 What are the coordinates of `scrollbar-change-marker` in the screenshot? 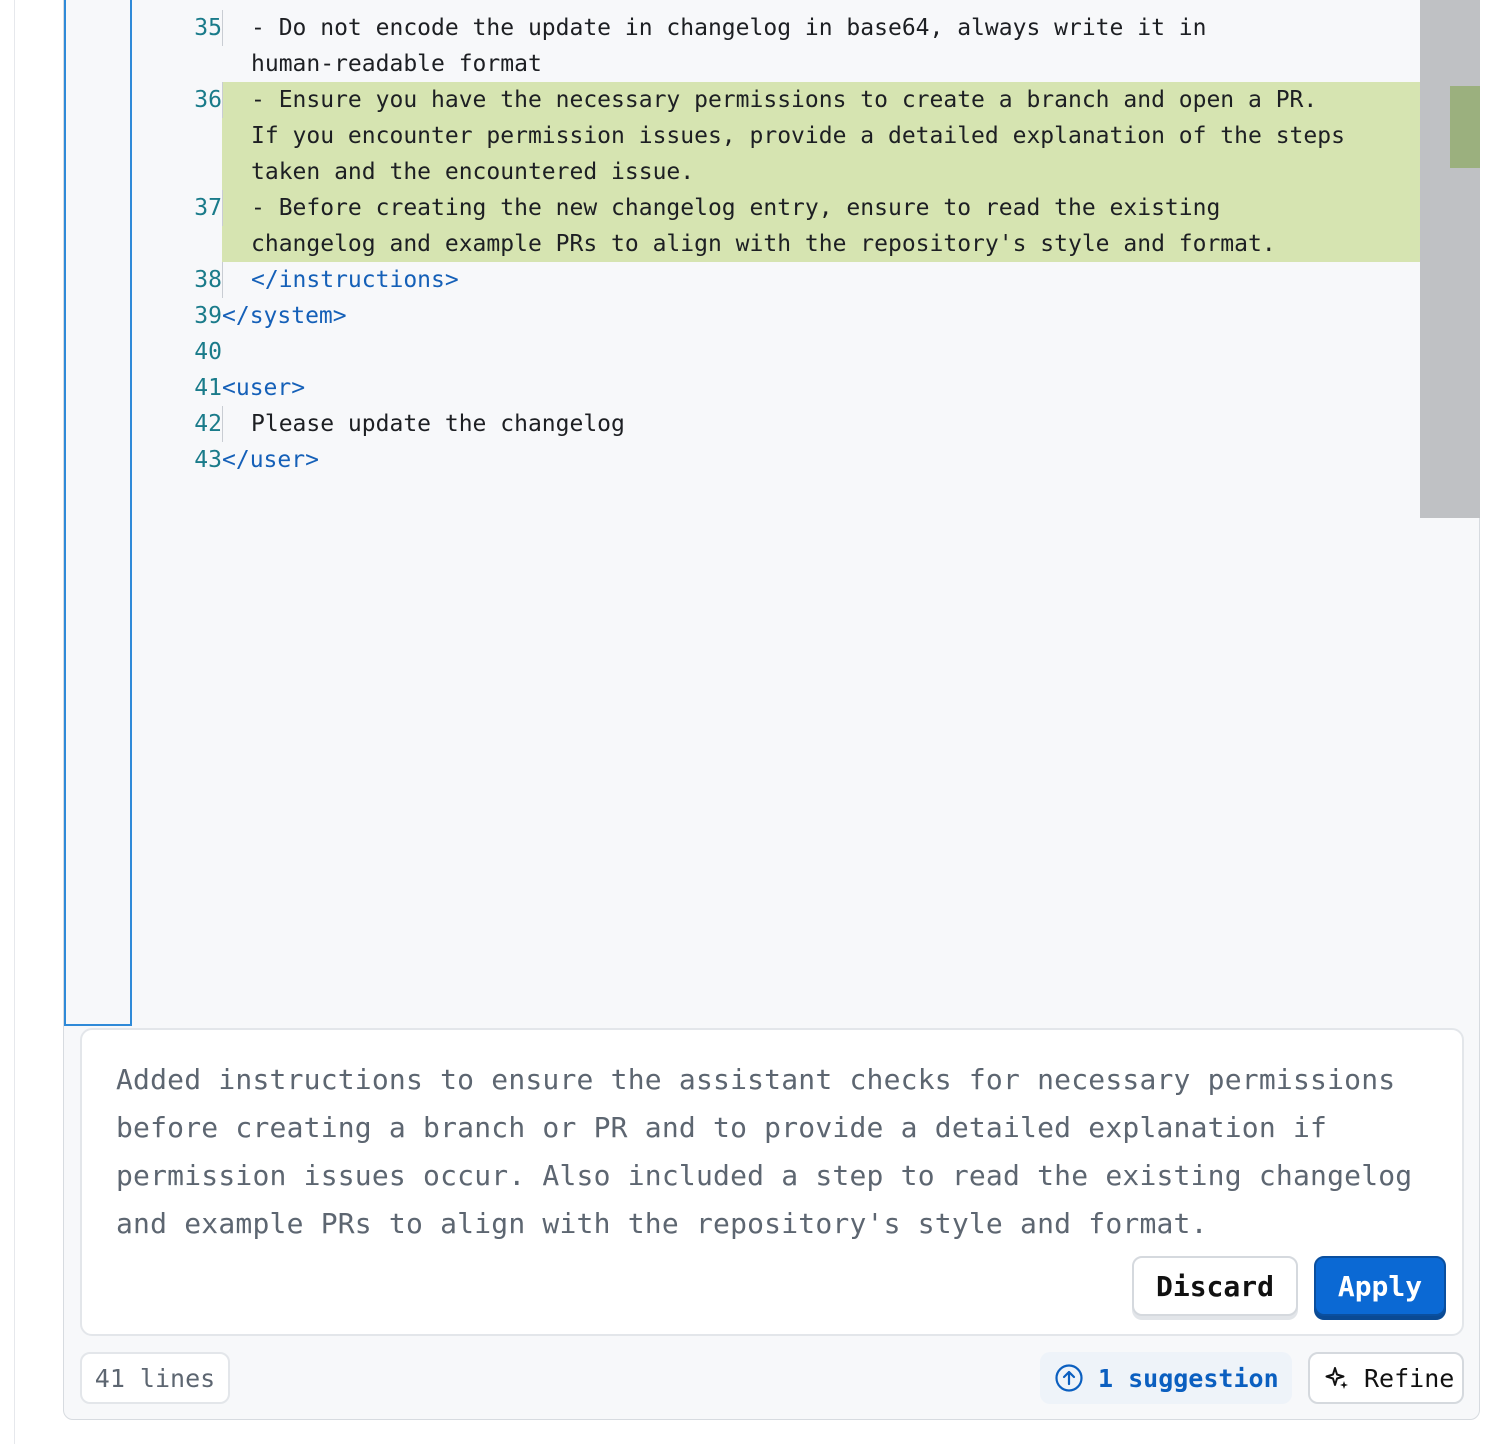 It's located at (1465, 127).